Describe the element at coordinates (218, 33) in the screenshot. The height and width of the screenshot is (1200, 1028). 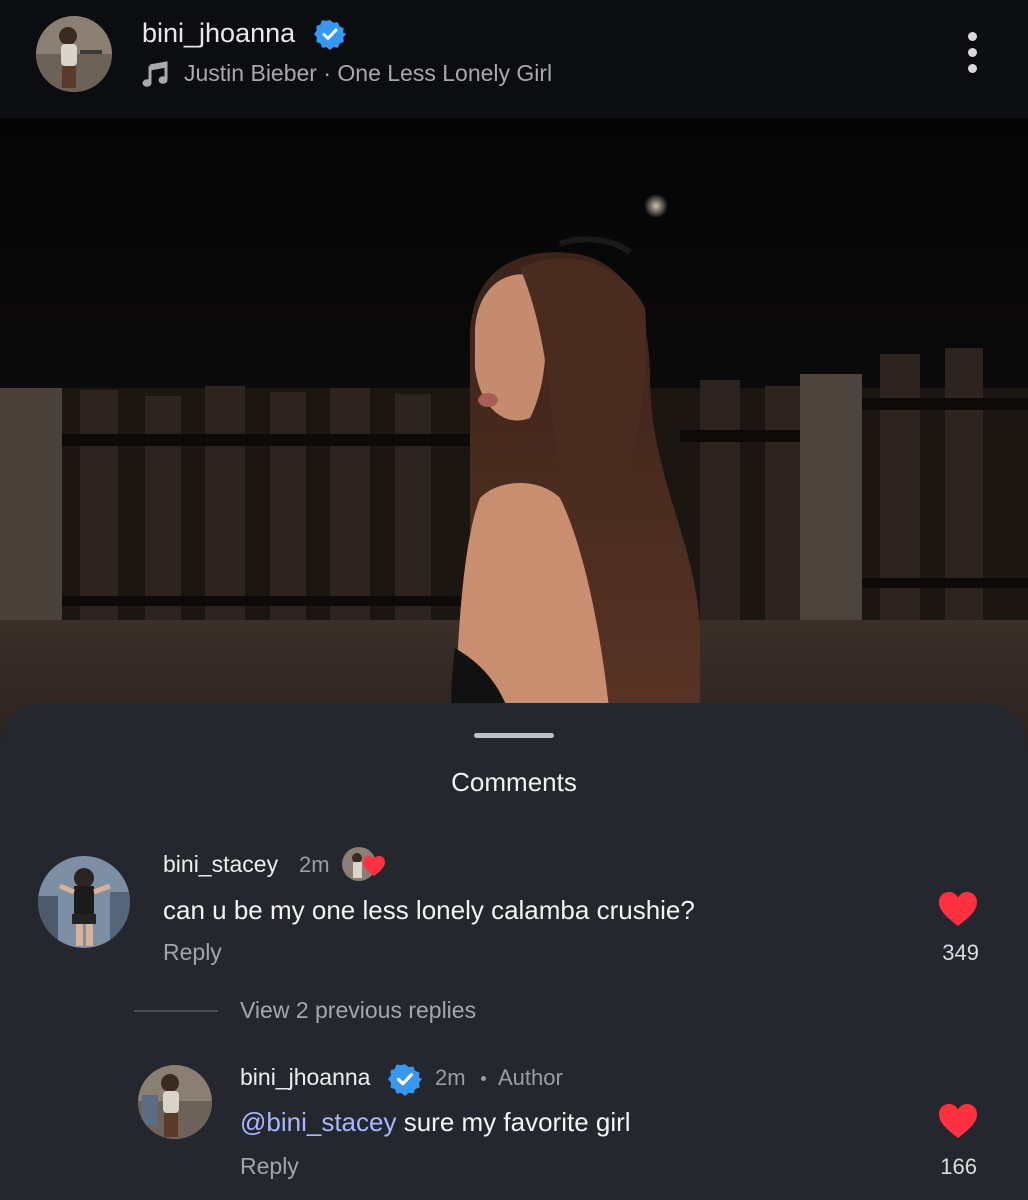
I see `author-username: bini_jhoanna` at that location.